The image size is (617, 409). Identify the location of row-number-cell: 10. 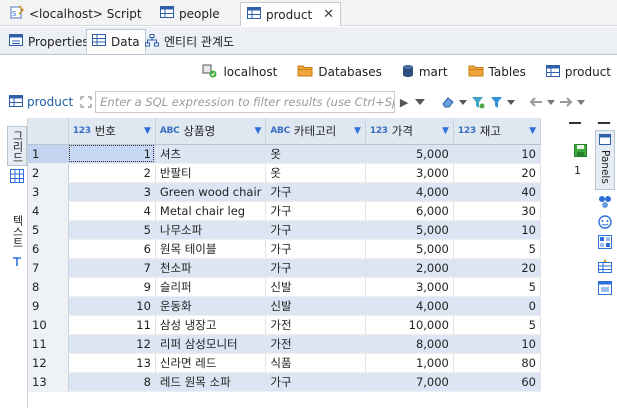
(48, 325).